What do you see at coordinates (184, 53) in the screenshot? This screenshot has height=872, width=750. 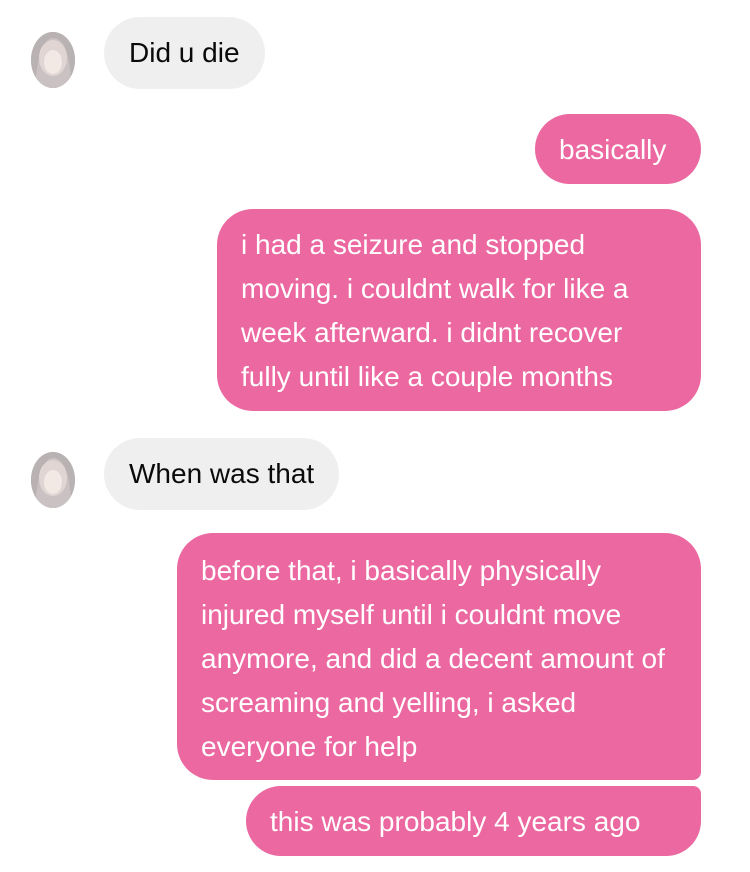 I see `received-message: Did u die` at bounding box center [184, 53].